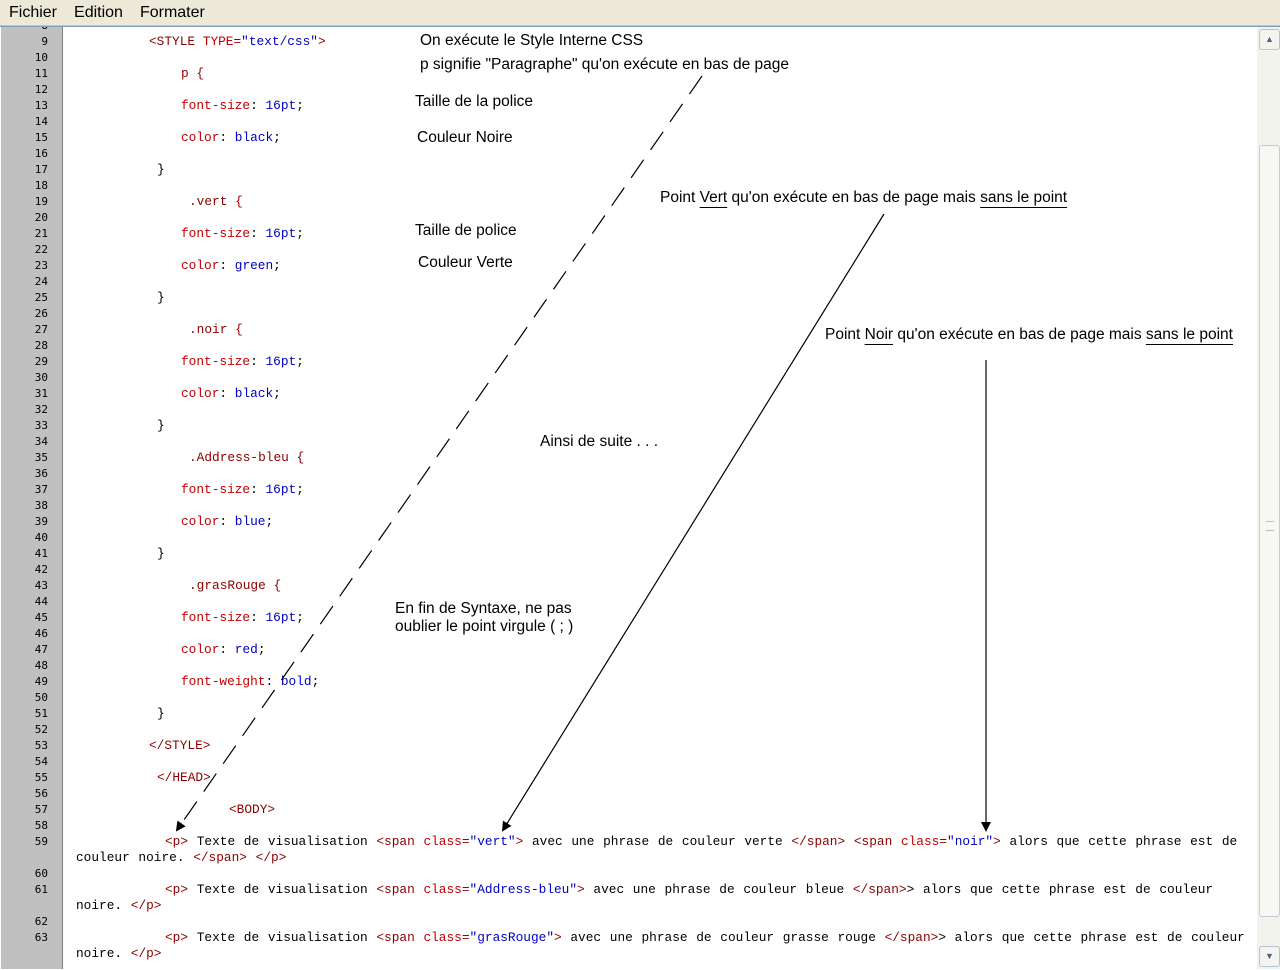 The width and height of the screenshot is (1280, 970). Describe the element at coordinates (465, 137) in the screenshot. I see `note-couleur-noire: Couleur Noire` at that location.